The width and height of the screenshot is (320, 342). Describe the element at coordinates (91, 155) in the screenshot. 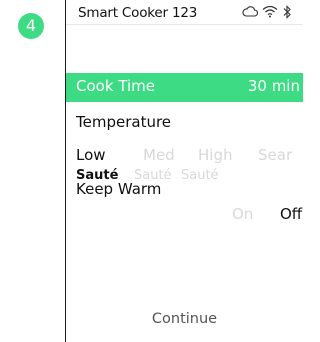

I see `temp-option-low: Low` at that location.